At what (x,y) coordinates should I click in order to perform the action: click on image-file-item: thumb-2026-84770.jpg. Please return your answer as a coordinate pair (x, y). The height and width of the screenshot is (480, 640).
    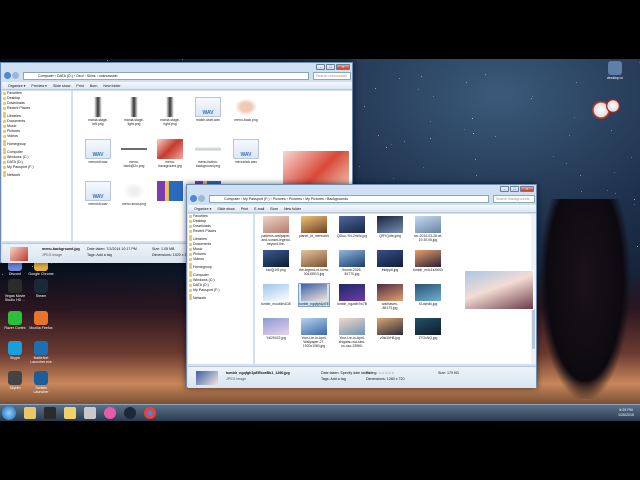
    Looking at the image, I should click on (352, 263).